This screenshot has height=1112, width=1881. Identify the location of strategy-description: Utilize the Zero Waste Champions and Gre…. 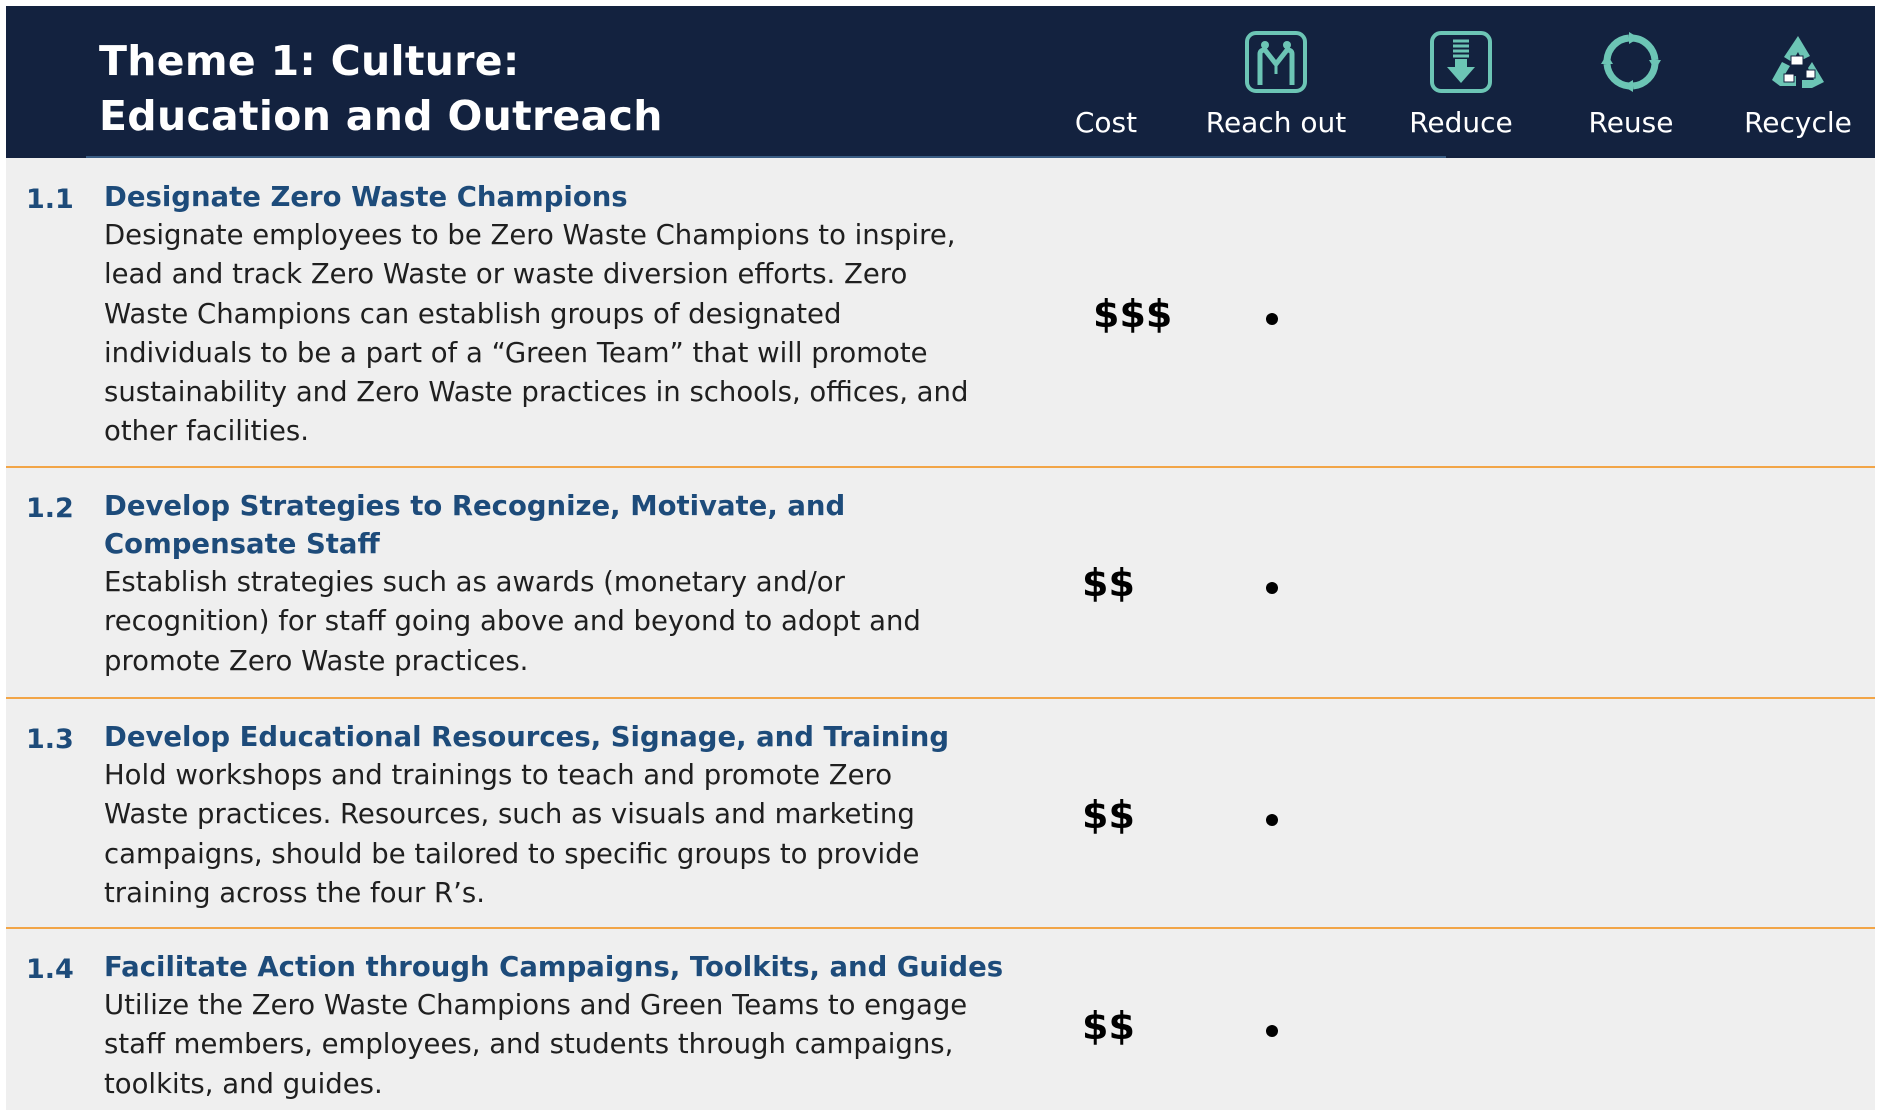
(564, 1045).